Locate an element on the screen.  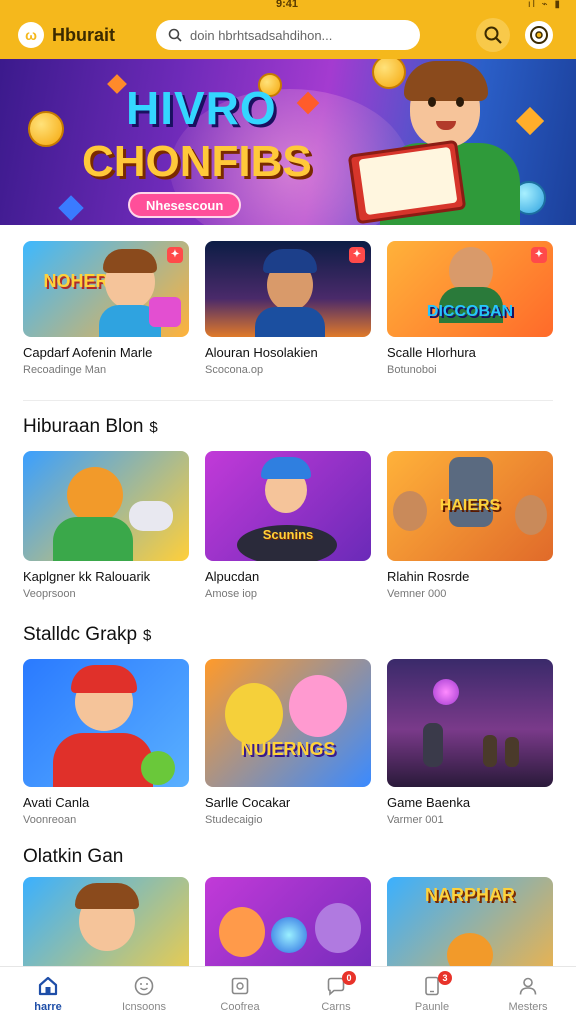
game-subtitle: Varmer 001 is located at coordinates (415, 820).